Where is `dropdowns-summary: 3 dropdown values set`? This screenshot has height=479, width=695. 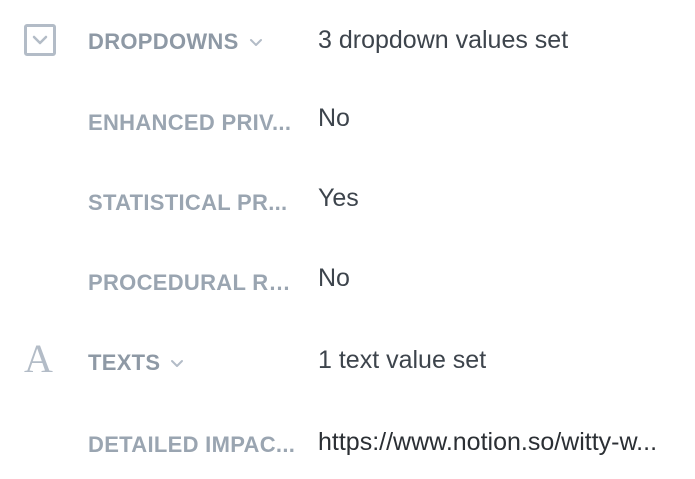 dropdowns-summary: 3 dropdown values set is located at coordinates (443, 40).